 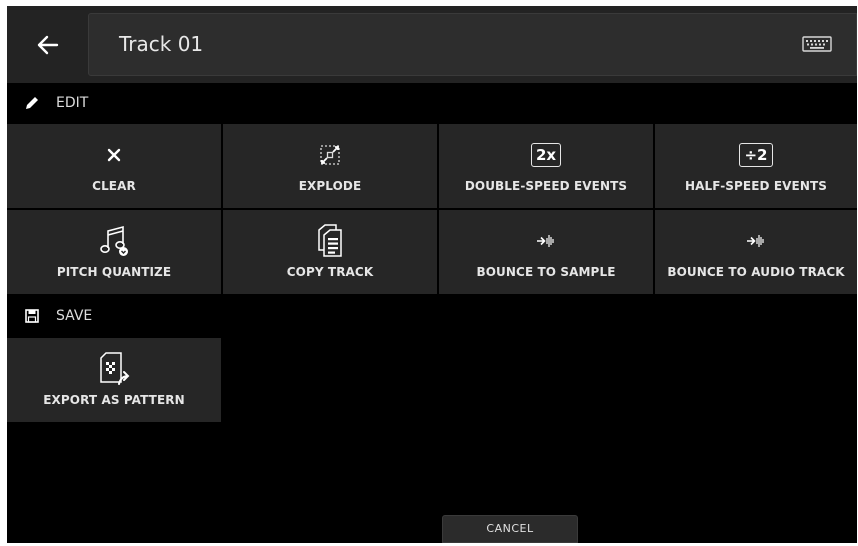 What do you see at coordinates (472, 44) in the screenshot?
I see `track-name-field: Track 01` at bounding box center [472, 44].